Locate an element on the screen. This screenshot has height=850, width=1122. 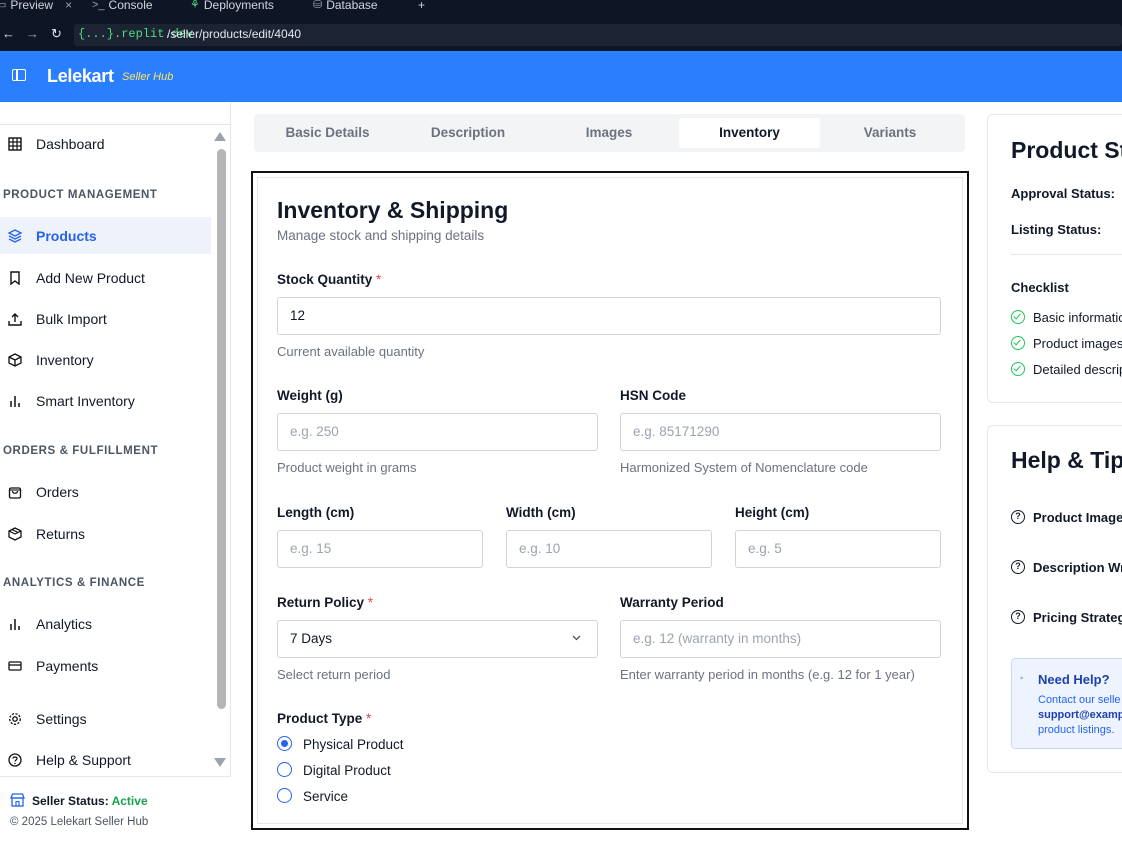
help-link-description: Description Wr is located at coordinates (1077, 567).